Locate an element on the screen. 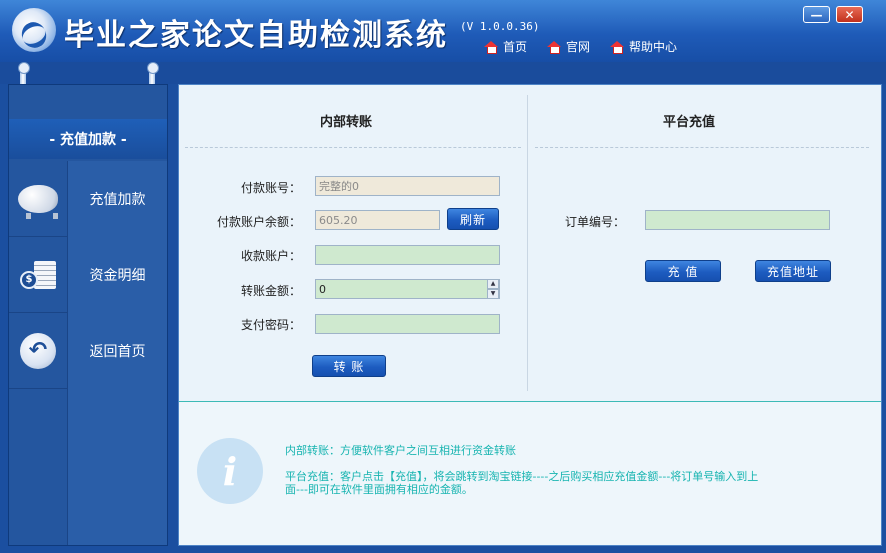  top-nav: 首页 官网 帮助中心 is located at coordinates (590, 46).